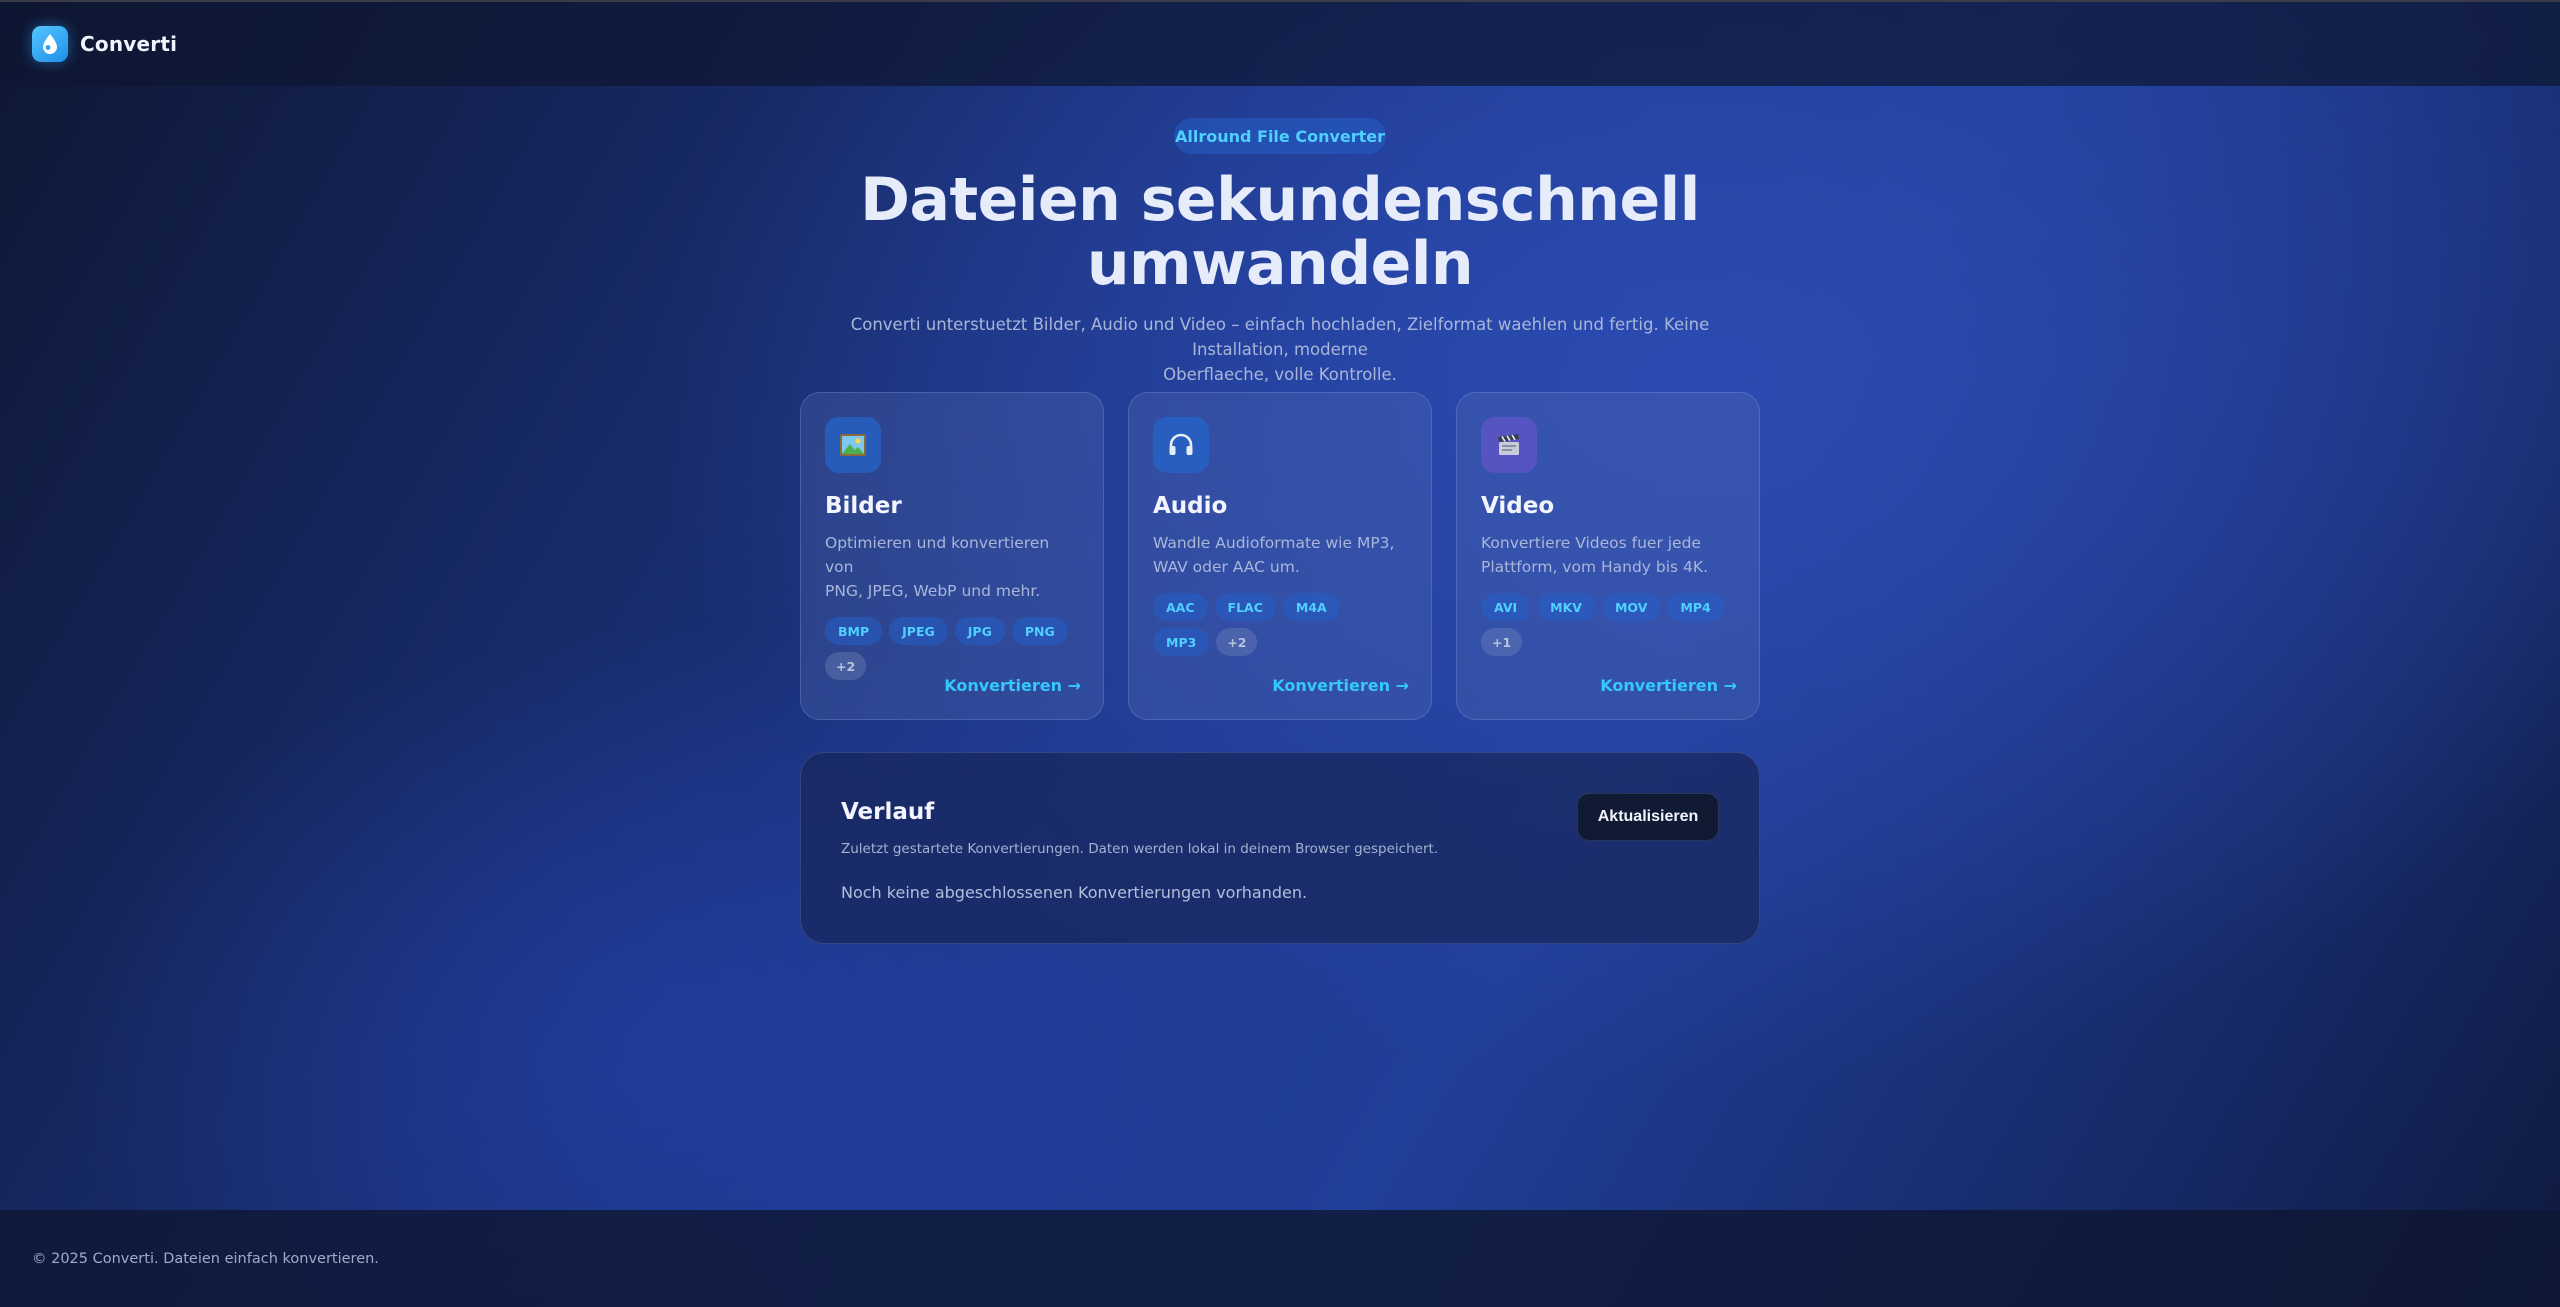 Image resolution: width=2560 pixels, height=1307 pixels. I want to click on picture-icon, so click(853, 445).